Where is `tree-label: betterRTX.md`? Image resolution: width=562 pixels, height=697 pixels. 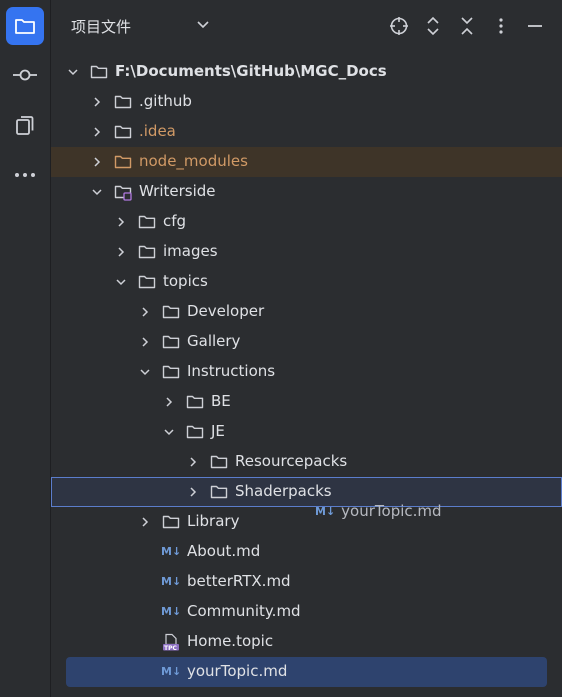 tree-label: betterRTX.md is located at coordinates (239, 581).